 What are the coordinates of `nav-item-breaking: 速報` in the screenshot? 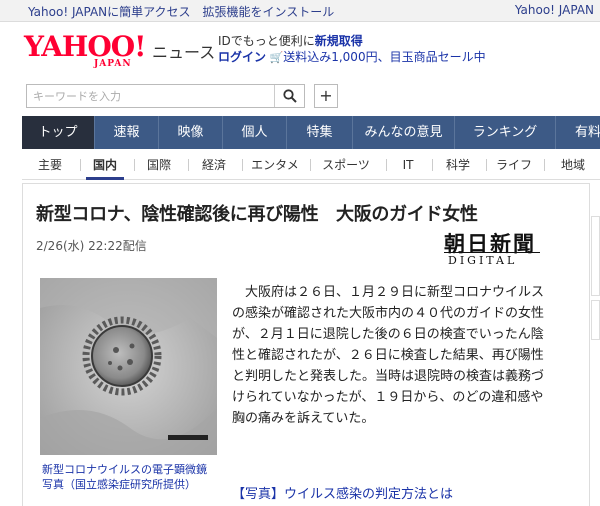 It's located at (127, 132).